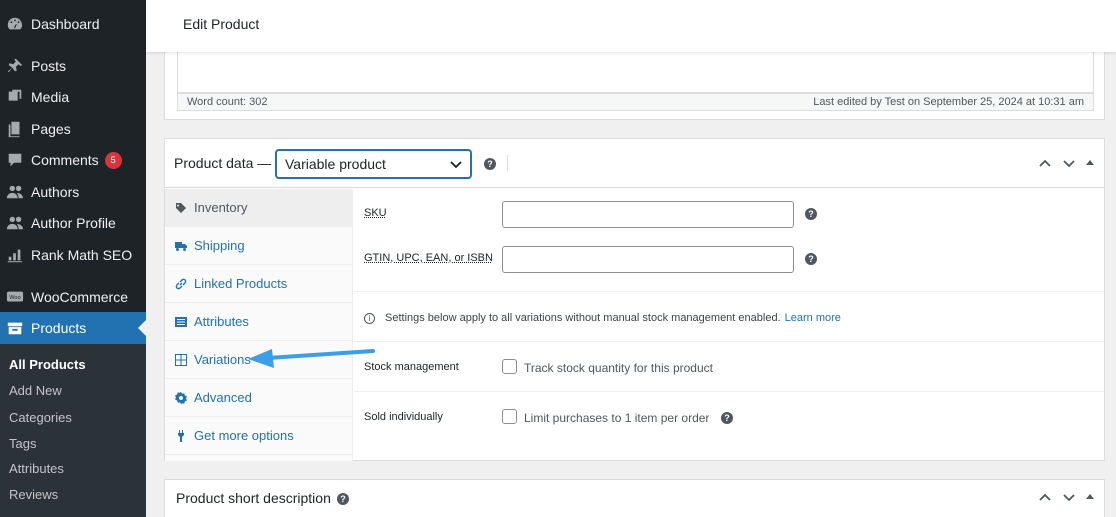 The height and width of the screenshot is (517, 1116). I want to click on stock-management-checkbox, so click(509, 366).